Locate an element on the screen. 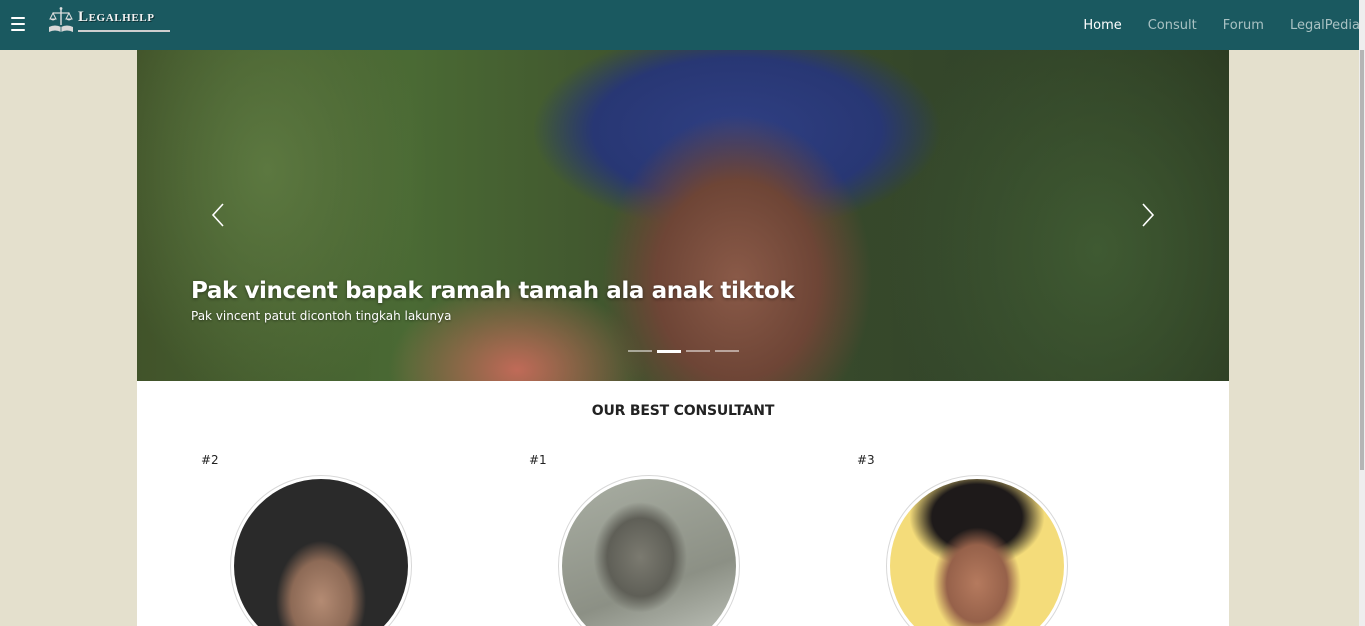 The image size is (1365, 626). consultant-card: #2 is located at coordinates (306, 539).